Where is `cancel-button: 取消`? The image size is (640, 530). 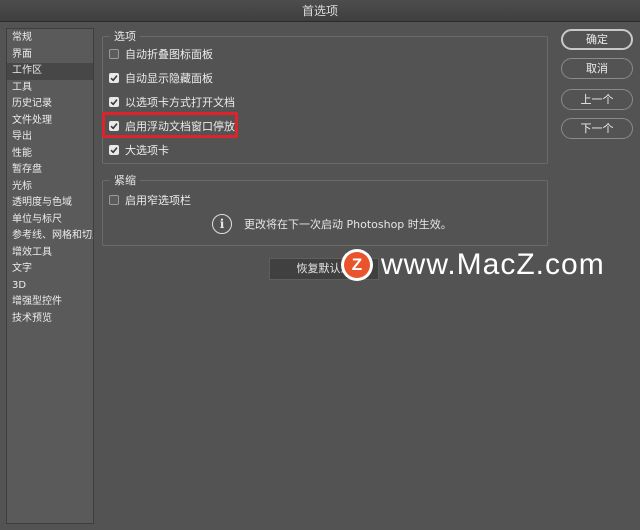 cancel-button: 取消 is located at coordinates (597, 68).